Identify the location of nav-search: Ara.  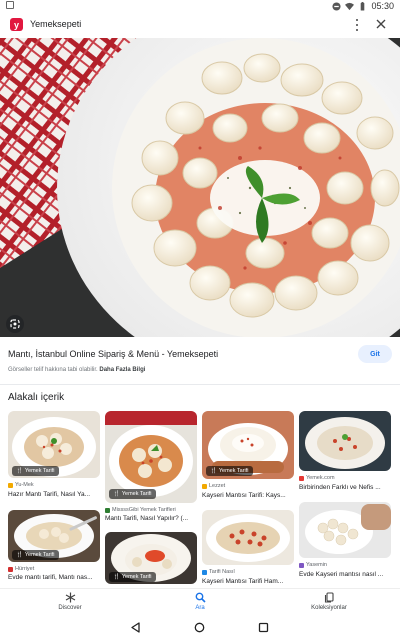
(200, 601).